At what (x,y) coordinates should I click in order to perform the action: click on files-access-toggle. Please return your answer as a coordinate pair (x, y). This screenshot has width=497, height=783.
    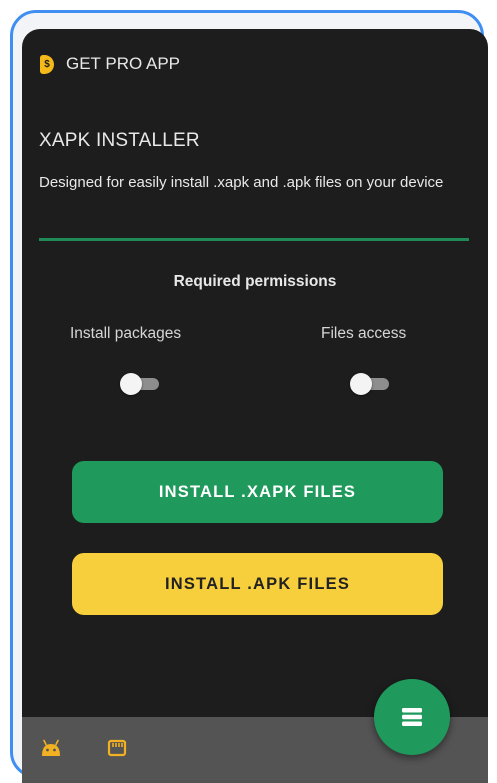
    Looking at the image, I should click on (370, 384).